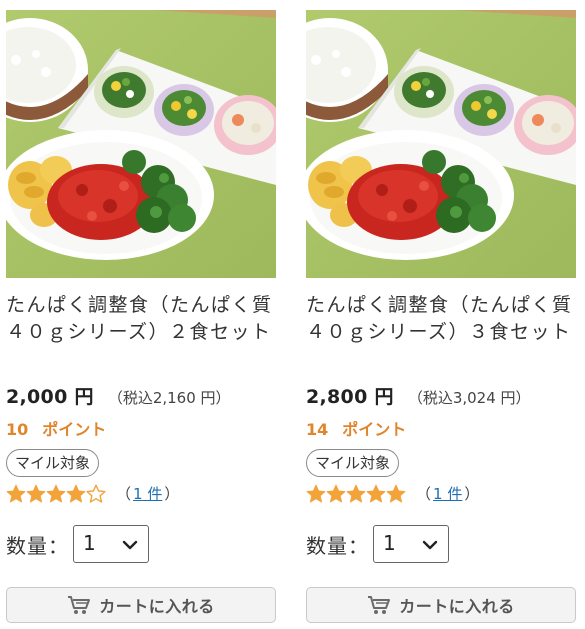 The height and width of the screenshot is (629, 585). Describe the element at coordinates (96, 493) in the screenshot. I see `star-empty-icon` at that location.